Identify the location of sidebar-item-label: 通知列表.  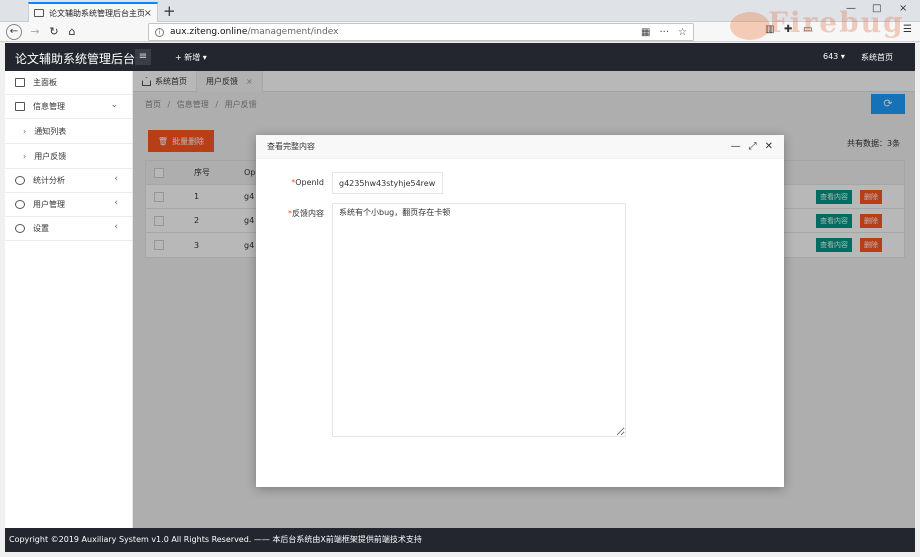
(50, 131).